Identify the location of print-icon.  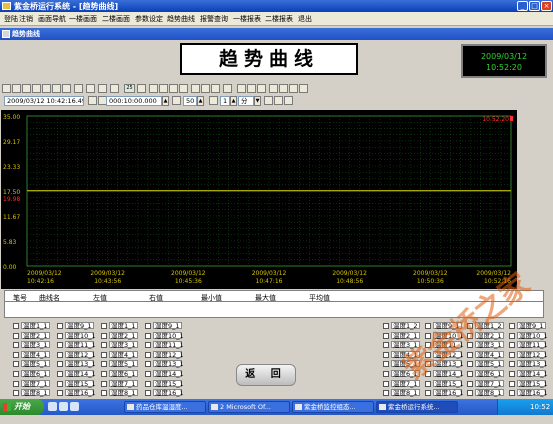
(36, 88).